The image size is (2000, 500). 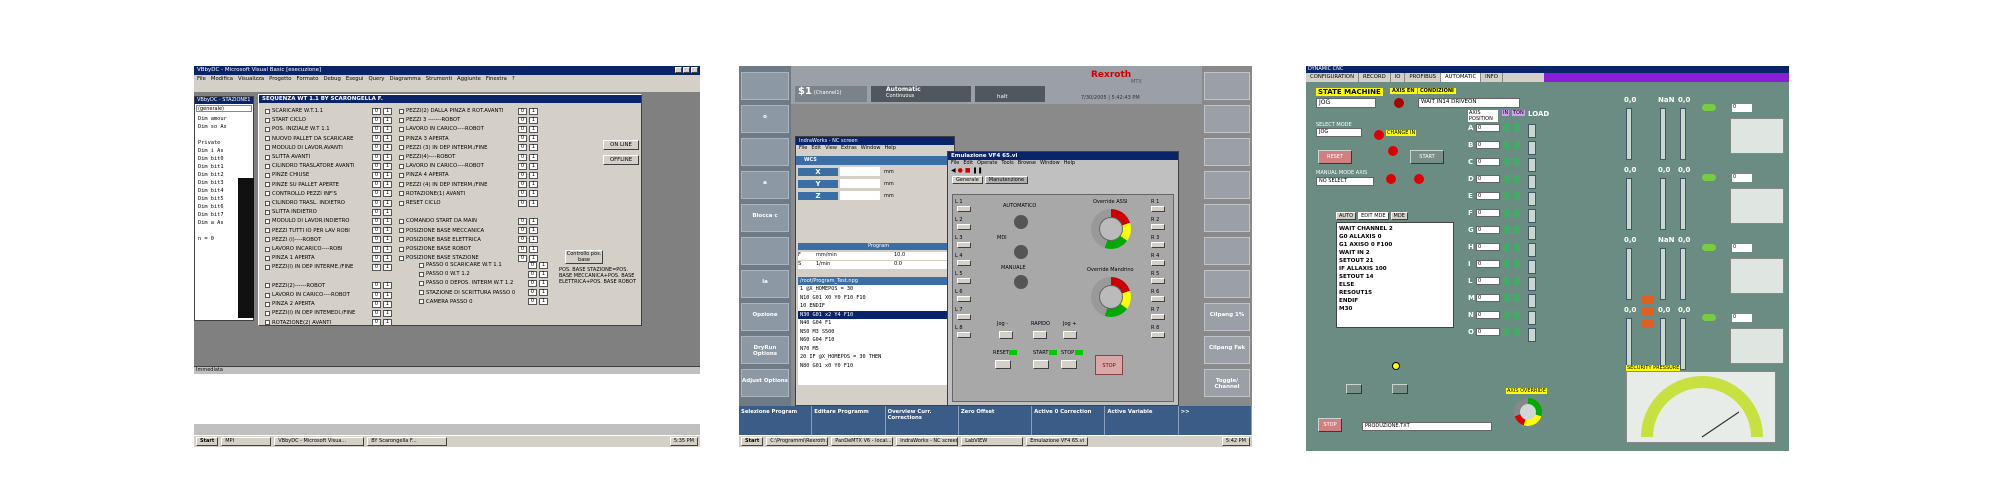 What do you see at coordinates (1070, 335) in the screenshot?
I see `jog-plus-button` at bounding box center [1070, 335].